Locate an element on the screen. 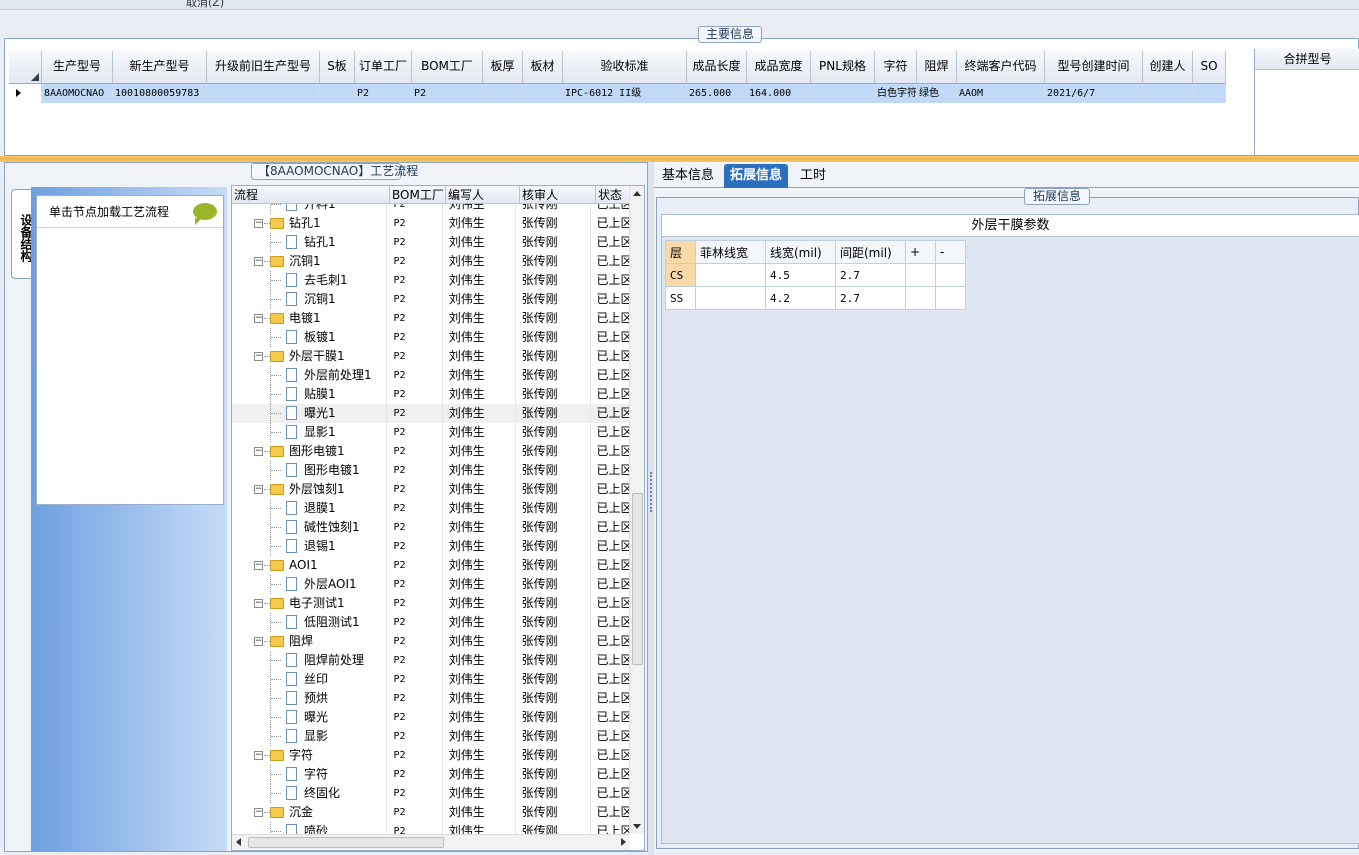 The width and height of the screenshot is (1359, 855). grid-cell: 绿色 is located at coordinates (937, 93).